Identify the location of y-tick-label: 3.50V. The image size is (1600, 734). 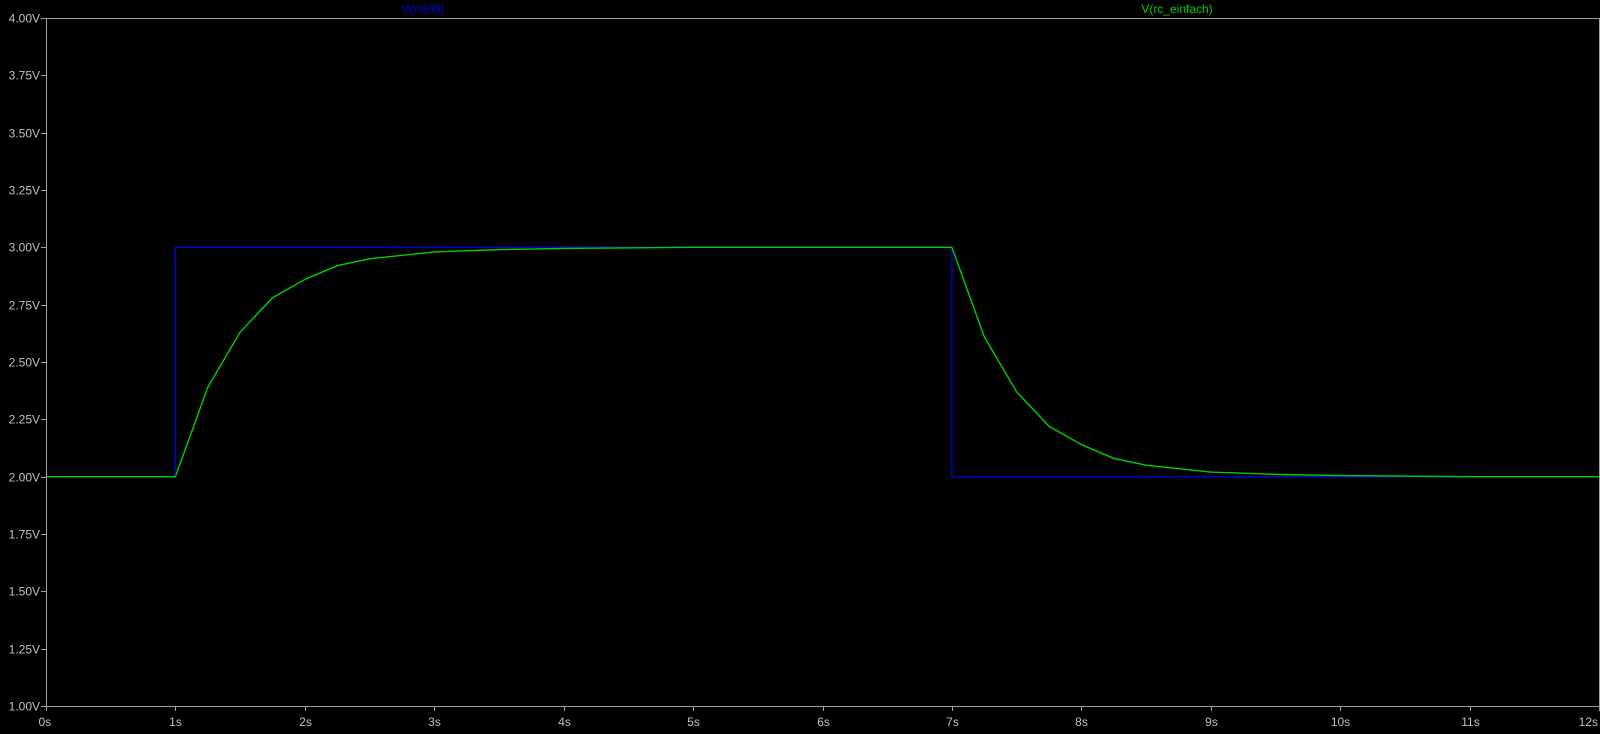
(24, 134).